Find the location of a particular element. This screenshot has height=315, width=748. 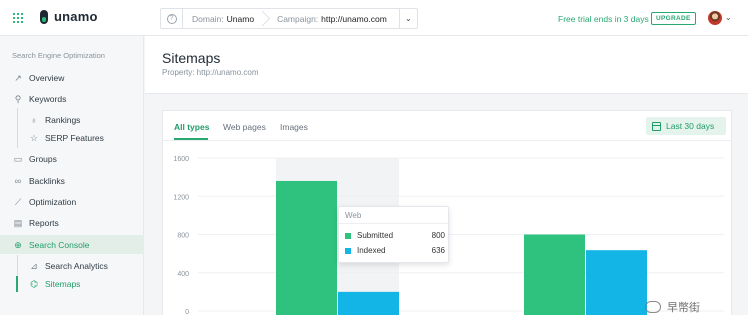

tooltip-row-submitted: Submitted 800 is located at coordinates (395, 235).